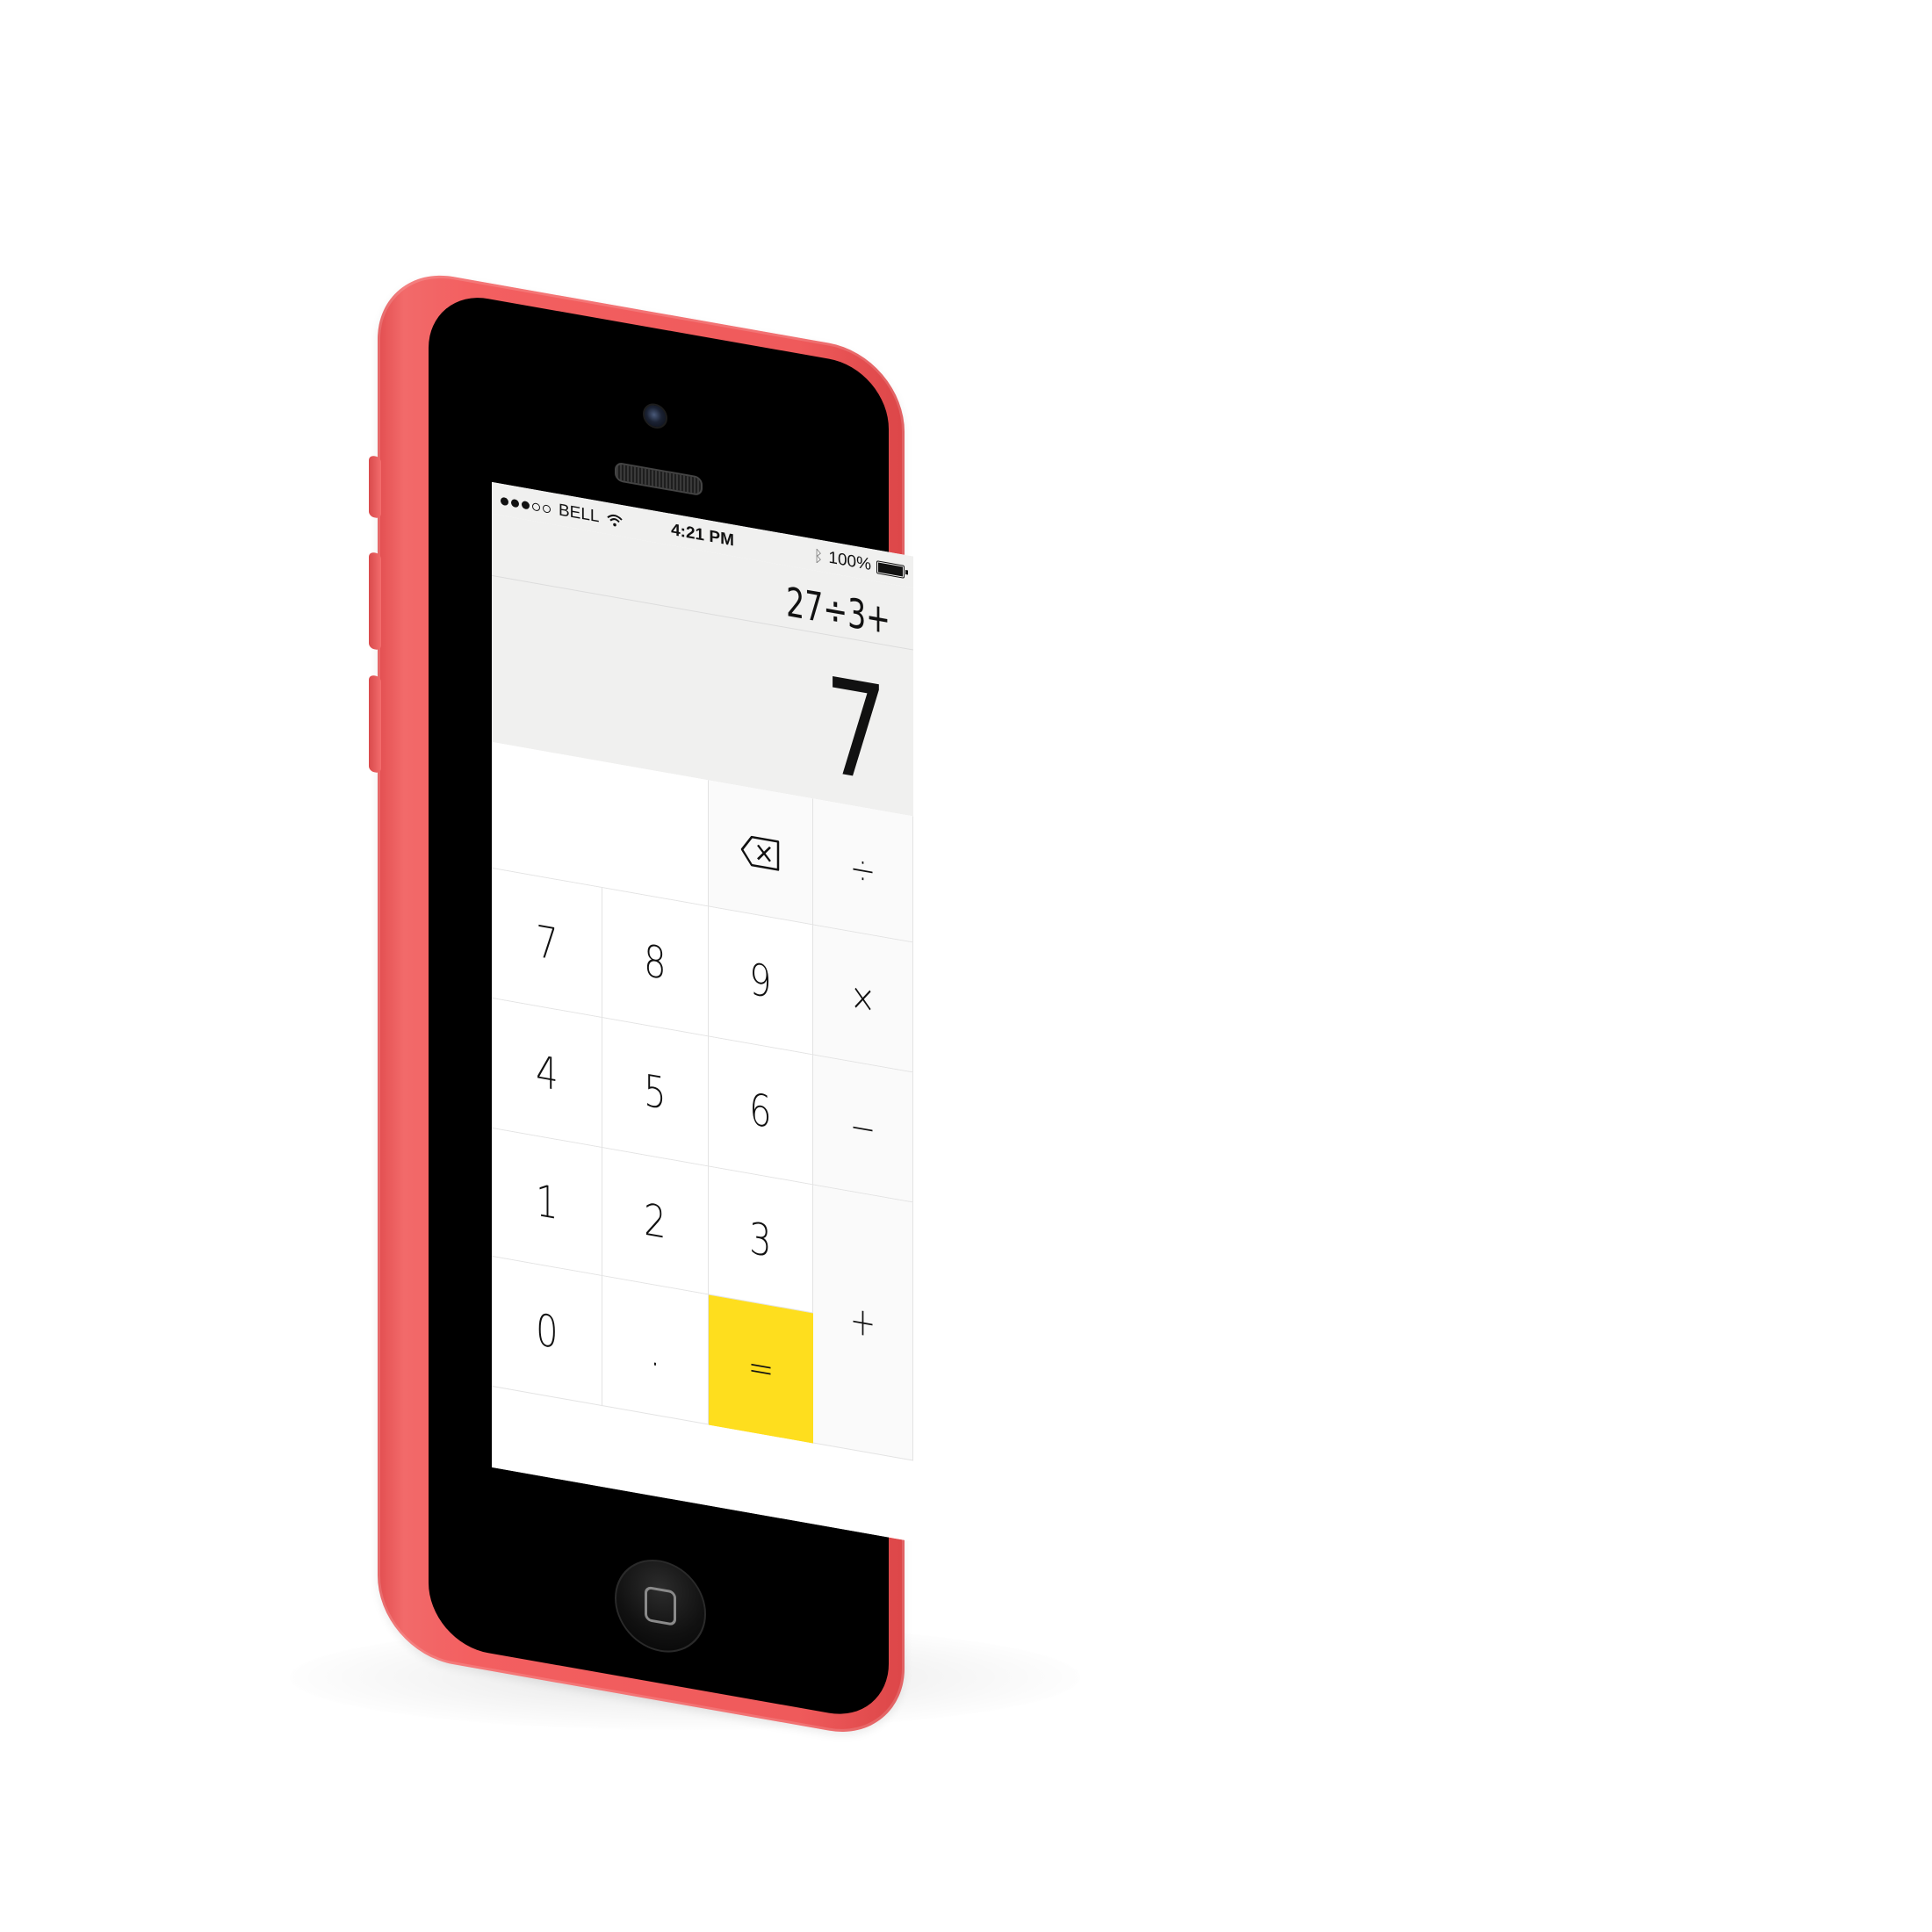  What do you see at coordinates (375, 487) in the screenshot?
I see `mute-switch` at bounding box center [375, 487].